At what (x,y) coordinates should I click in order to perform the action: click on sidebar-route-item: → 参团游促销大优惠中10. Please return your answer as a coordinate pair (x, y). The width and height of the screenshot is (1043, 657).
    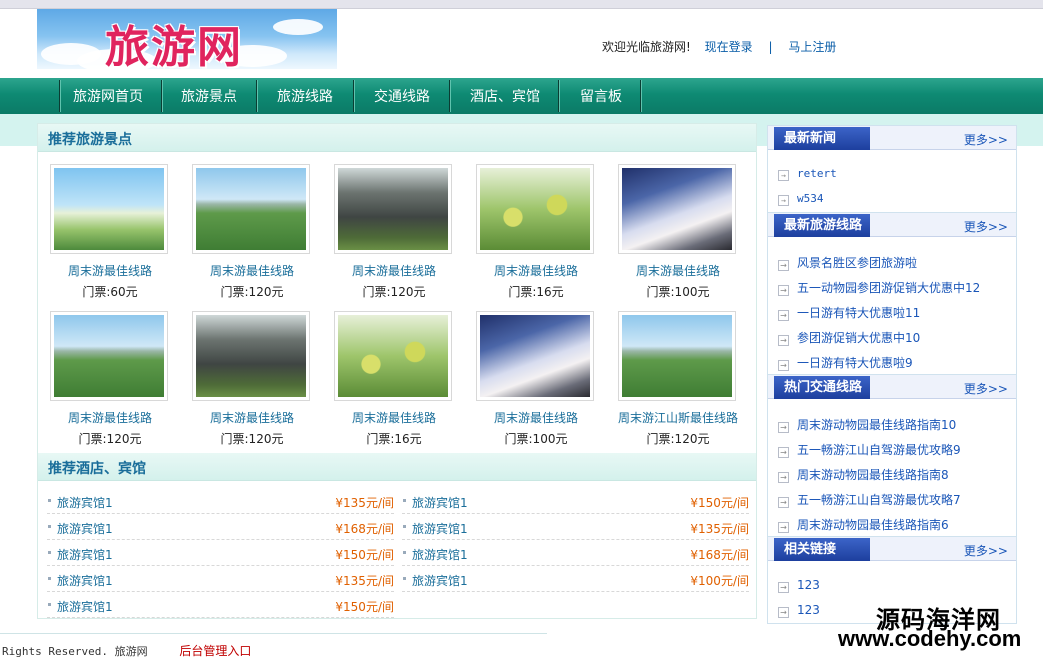
    Looking at the image, I should click on (849, 337).